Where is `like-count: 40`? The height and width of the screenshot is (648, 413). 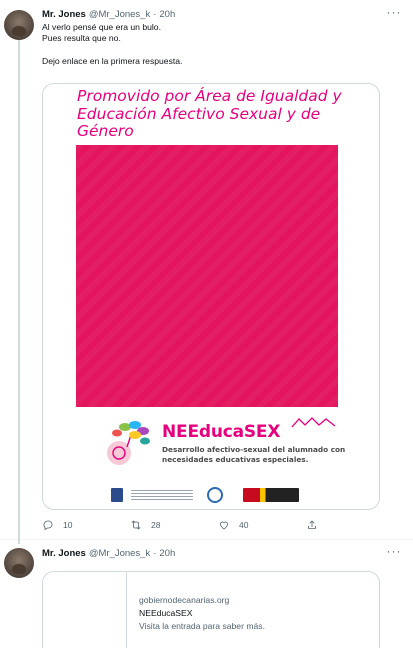
like-count: 40 is located at coordinates (244, 525).